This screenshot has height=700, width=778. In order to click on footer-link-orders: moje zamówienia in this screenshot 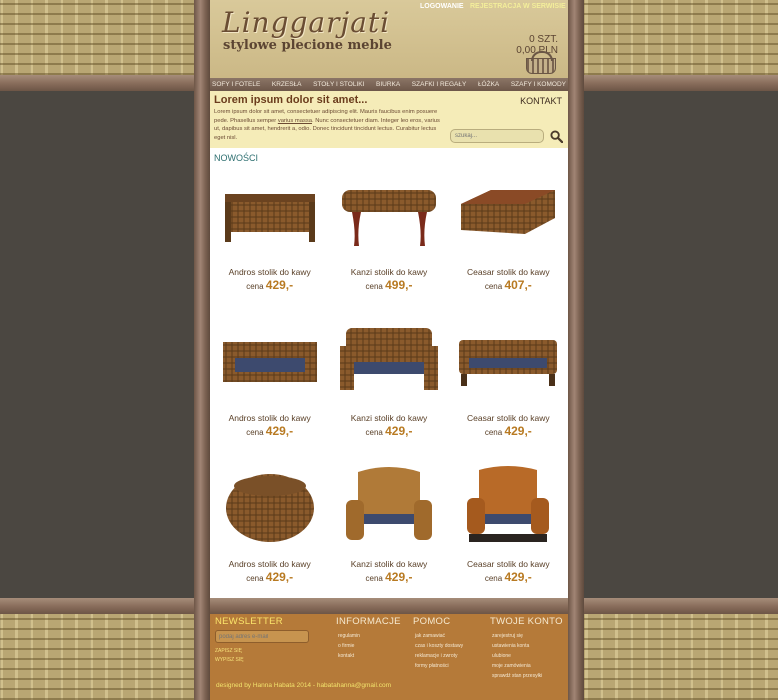, I will do `click(527, 666)`.